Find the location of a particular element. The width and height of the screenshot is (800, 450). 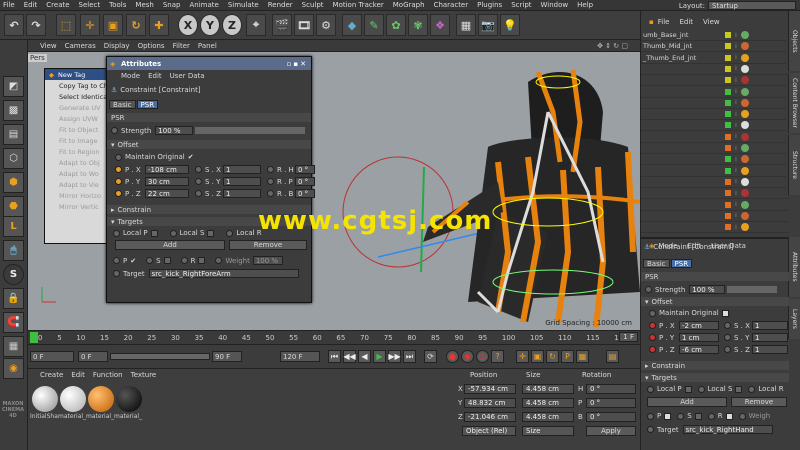

right-tab-basic: Basic is located at coordinates (656, 263).